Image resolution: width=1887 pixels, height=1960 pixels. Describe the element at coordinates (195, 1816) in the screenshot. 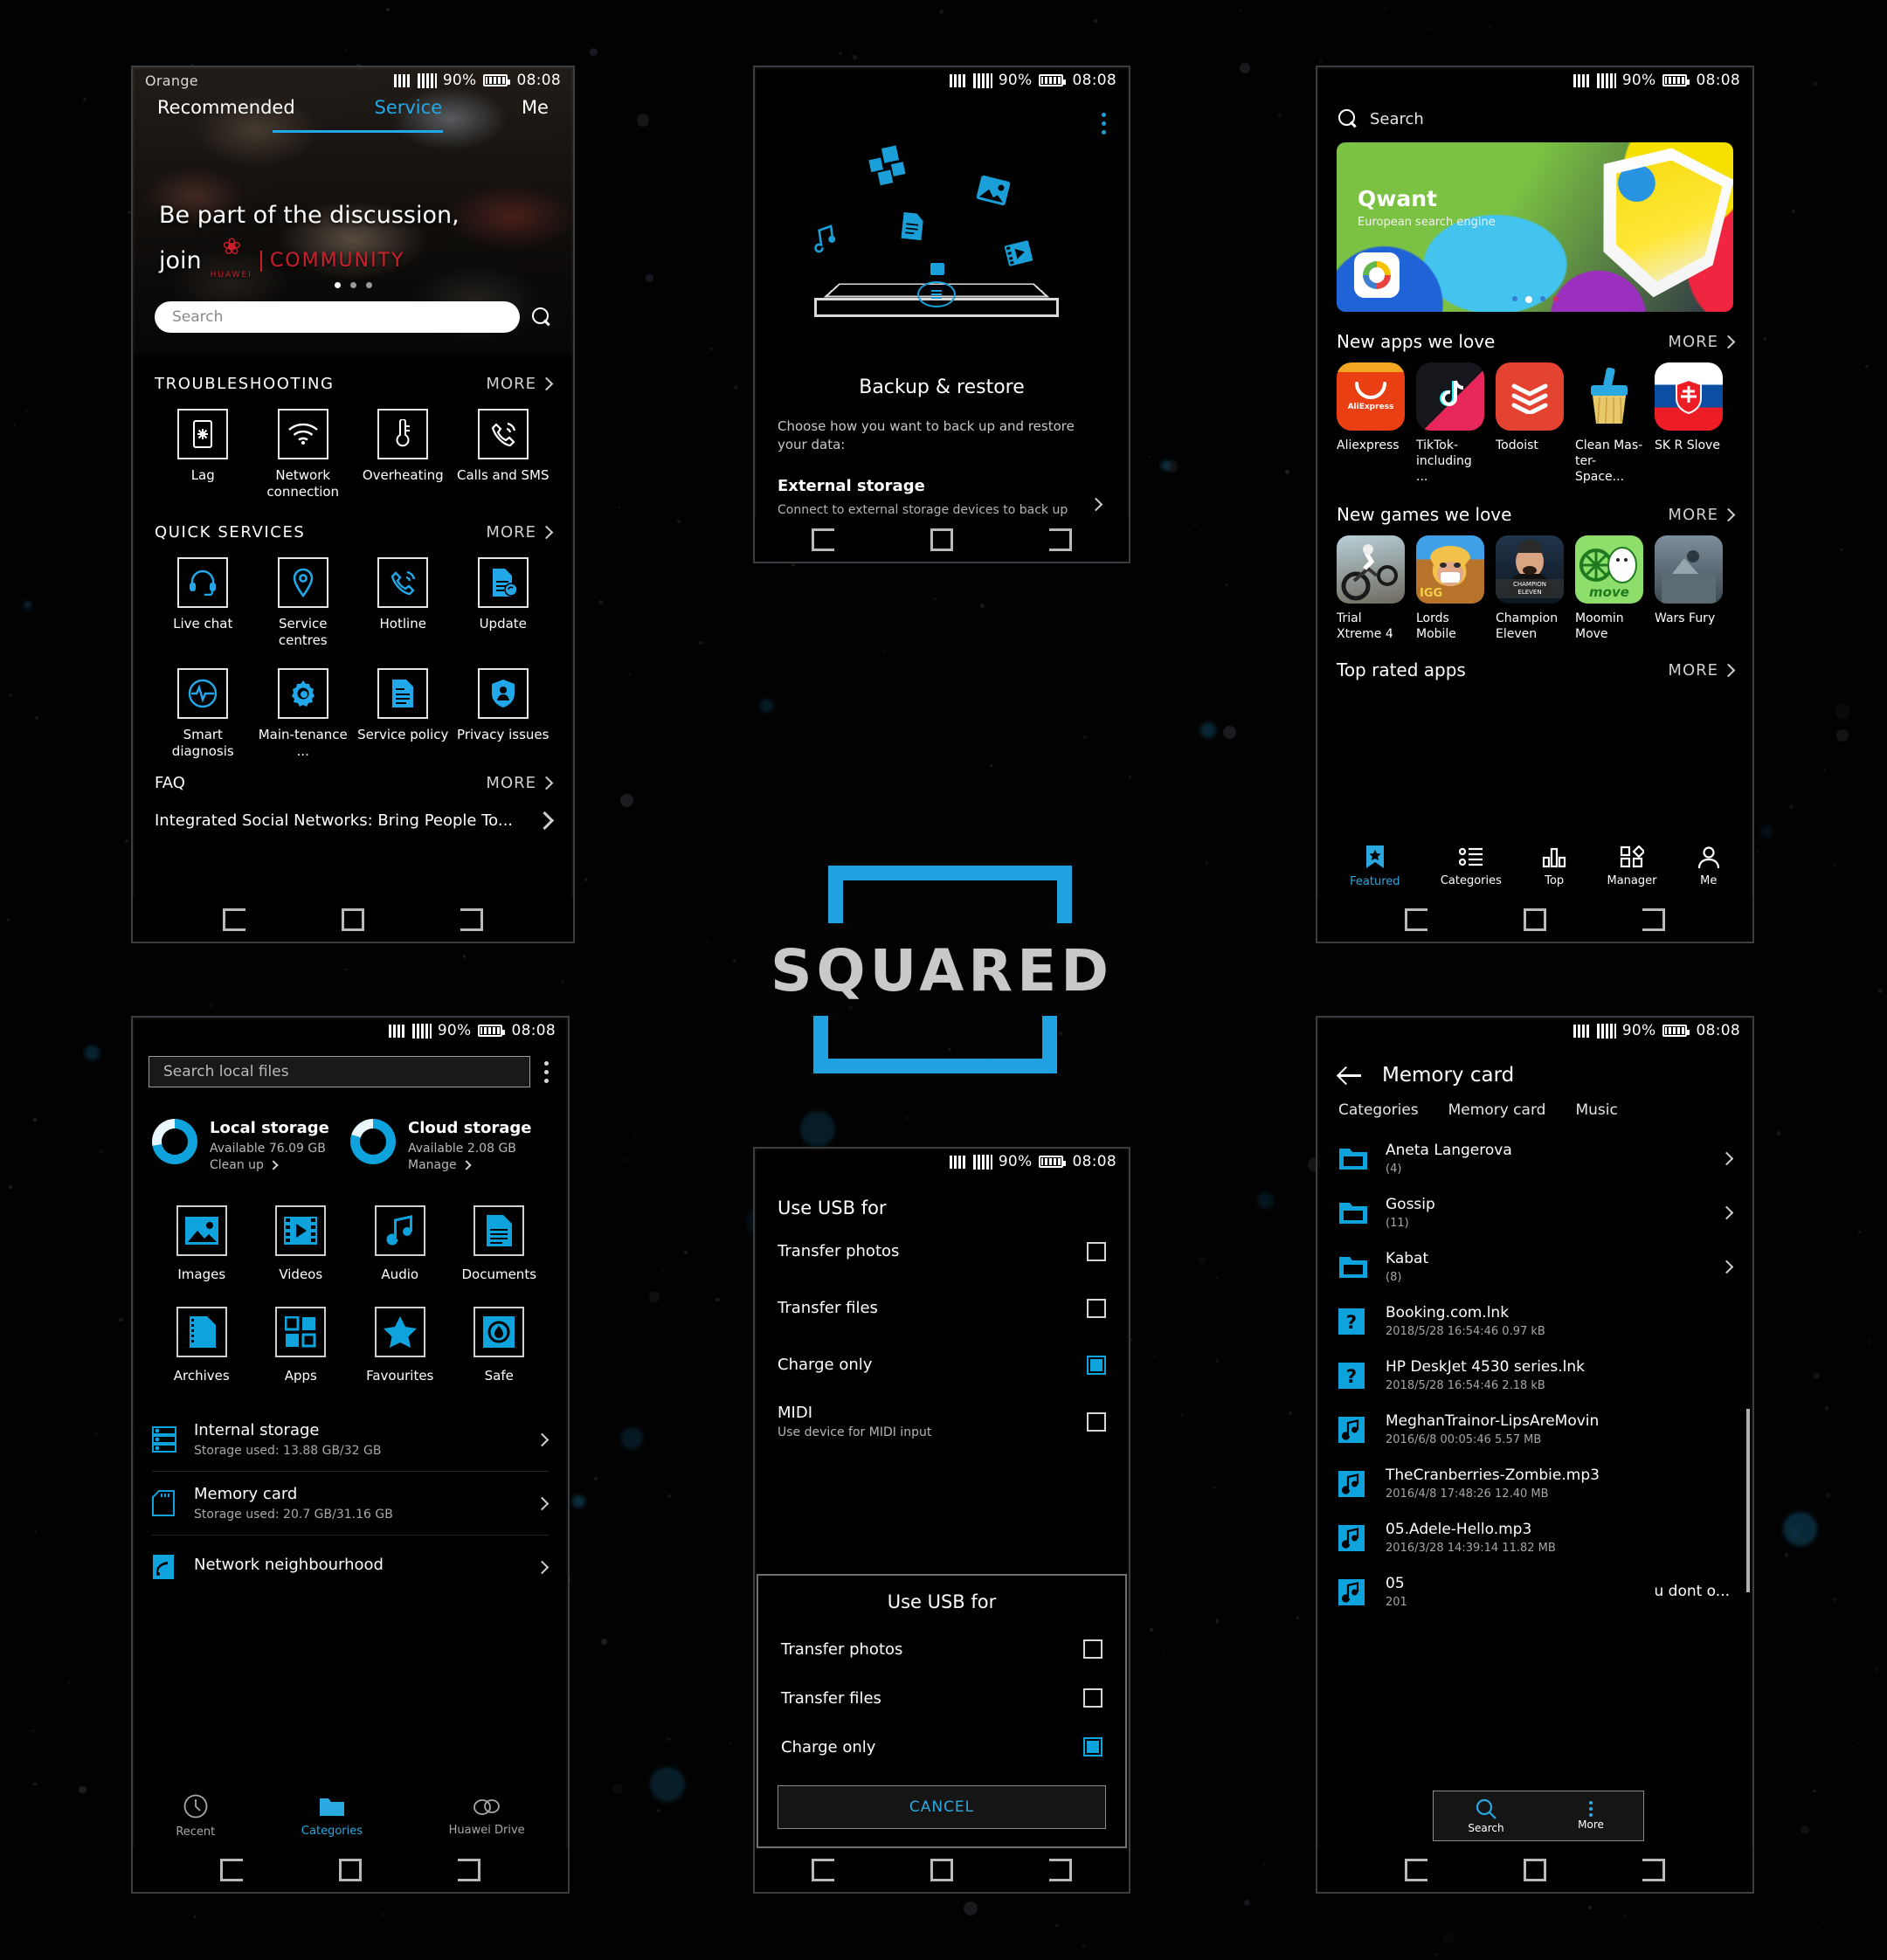

I see `tab-recent: Recent` at that location.